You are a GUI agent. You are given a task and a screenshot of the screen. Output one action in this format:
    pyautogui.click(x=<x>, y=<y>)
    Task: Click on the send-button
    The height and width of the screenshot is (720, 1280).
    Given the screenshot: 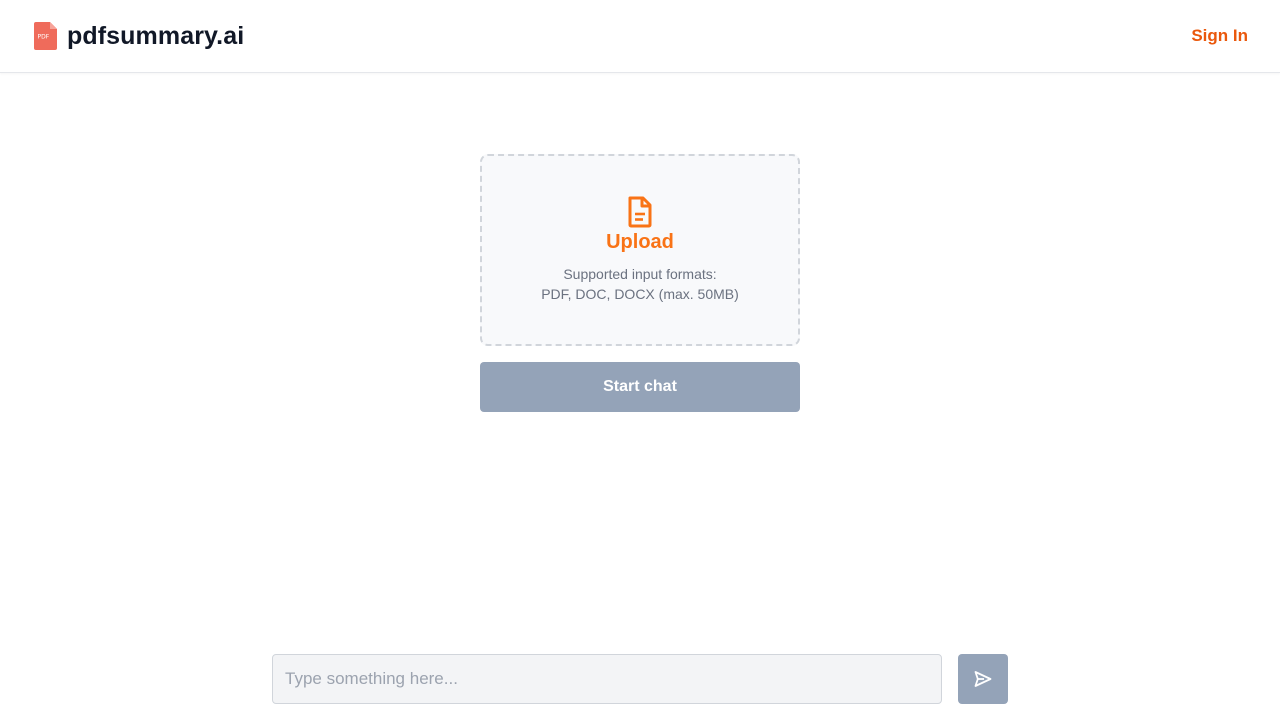 What is the action you would take?
    pyautogui.click(x=983, y=679)
    